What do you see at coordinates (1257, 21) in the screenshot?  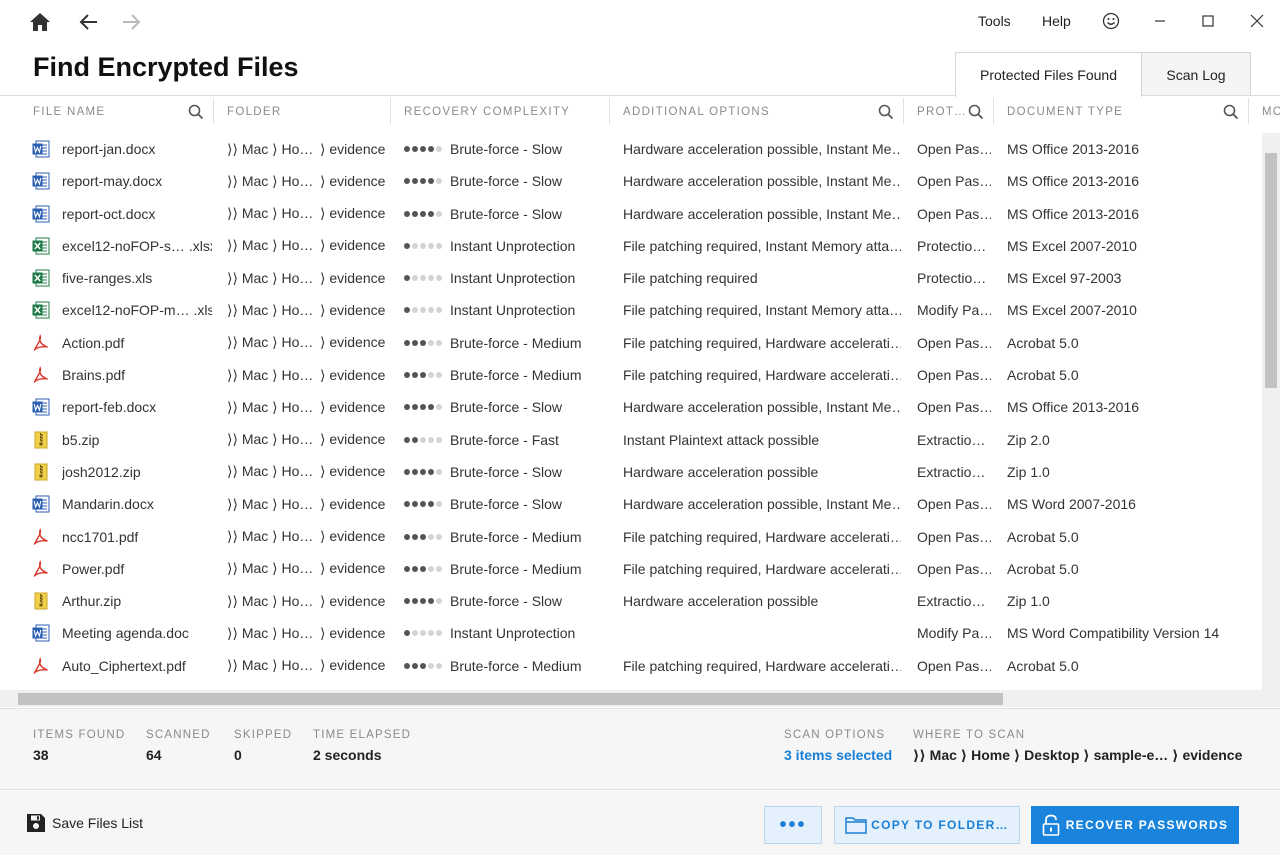 I see `close-icon` at bounding box center [1257, 21].